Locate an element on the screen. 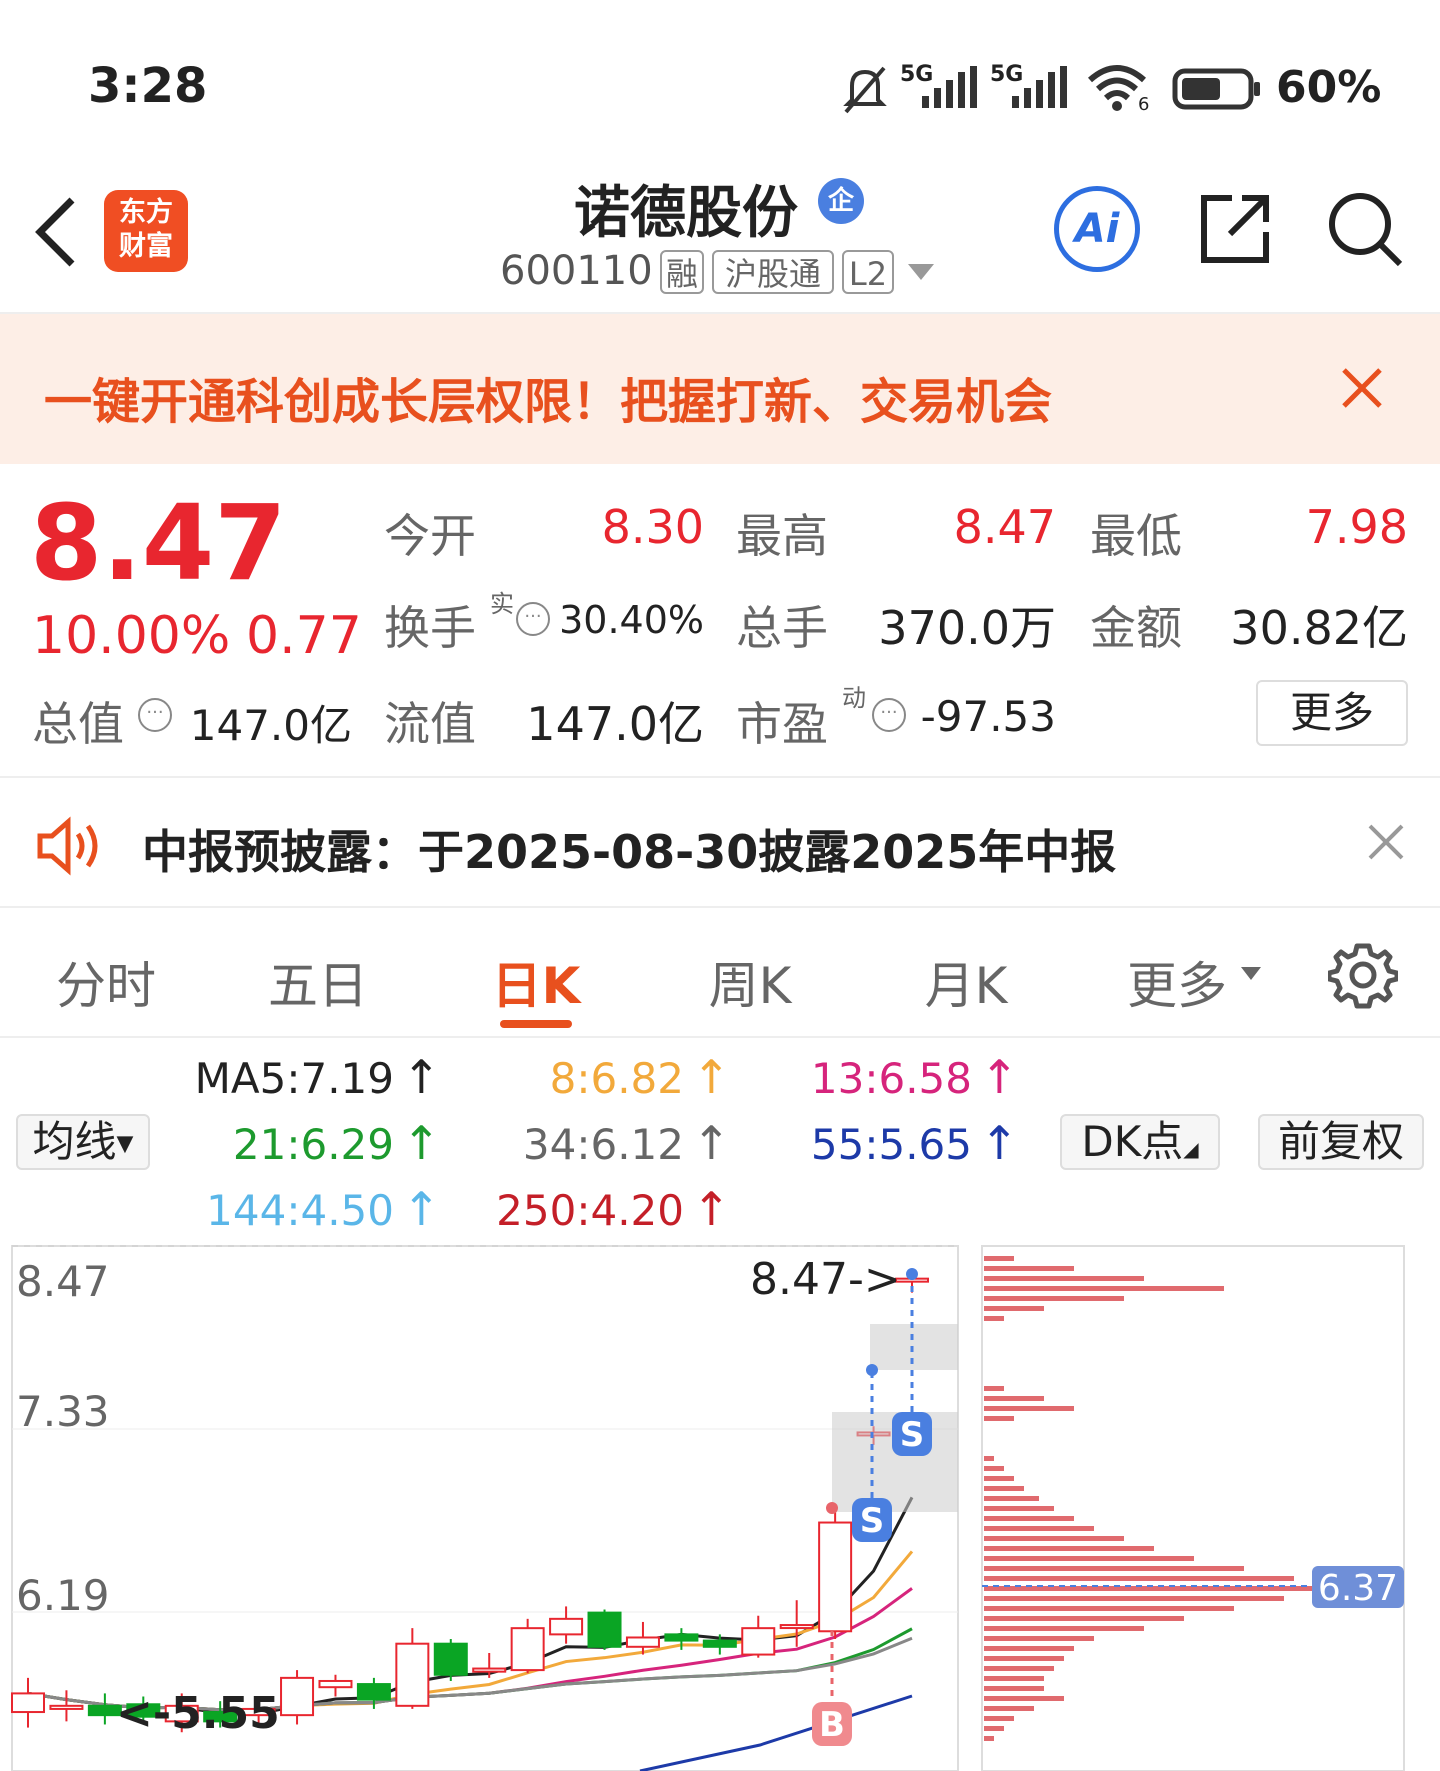 The image size is (1440, 1771). battery-icon is located at coordinates (1216, 89).